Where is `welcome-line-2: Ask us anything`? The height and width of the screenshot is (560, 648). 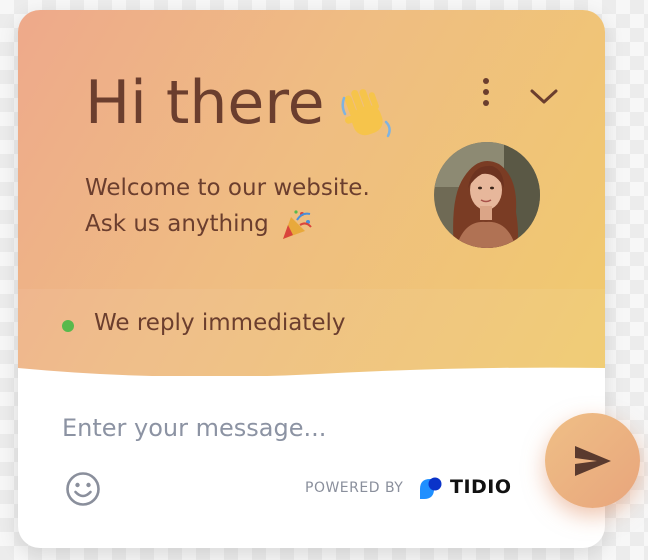
welcome-line-2: Ask us anything is located at coordinates (177, 224).